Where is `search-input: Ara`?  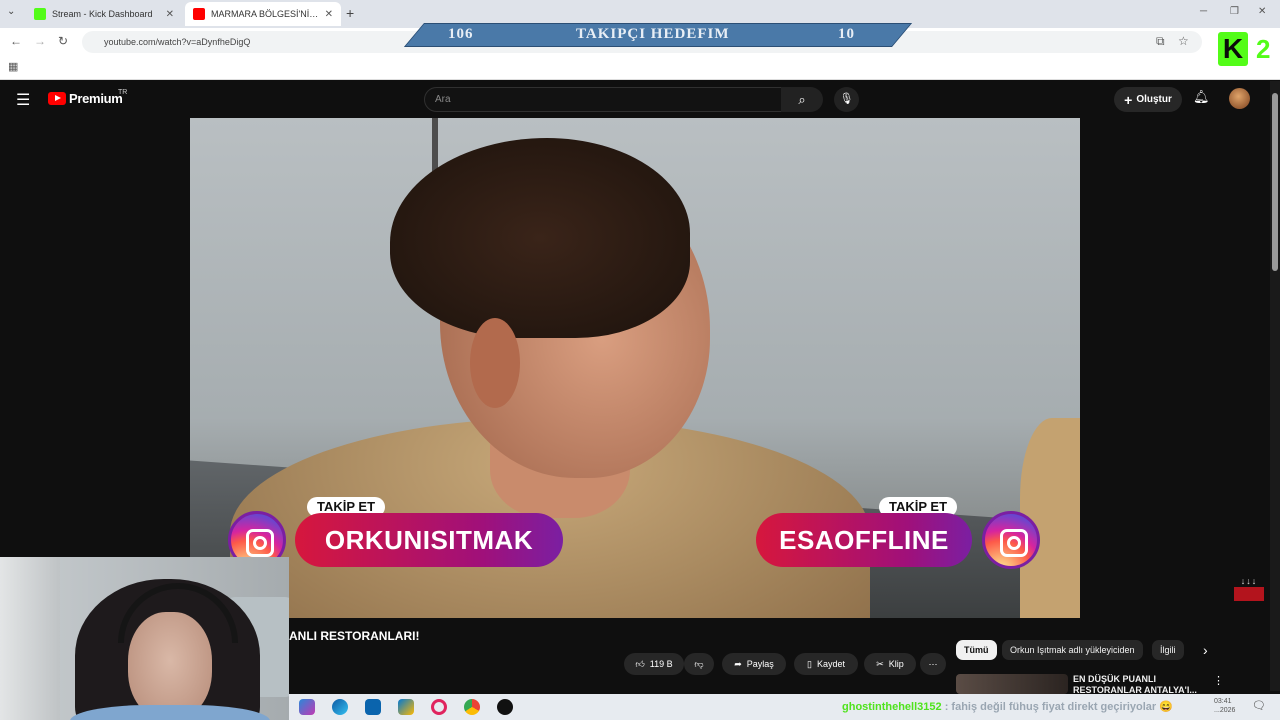 search-input: Ara is located at coordinates (603, 99).